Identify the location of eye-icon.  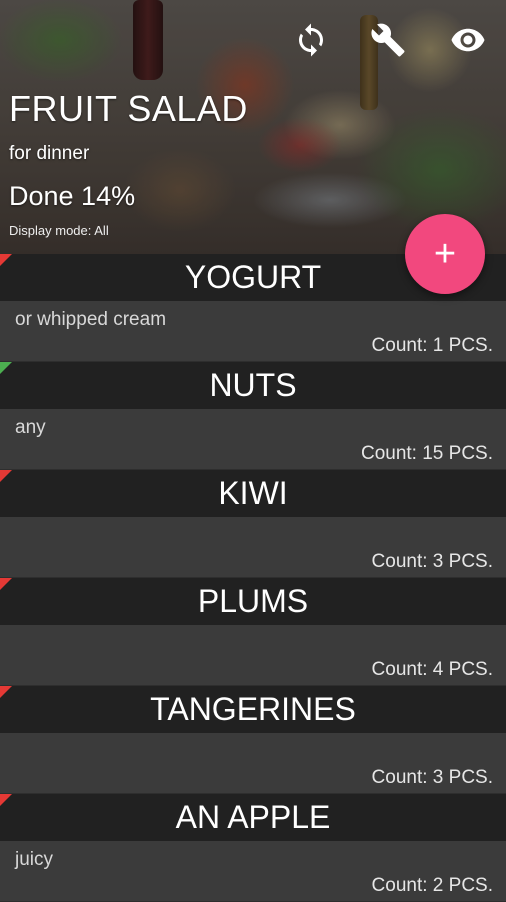
(468, 40).